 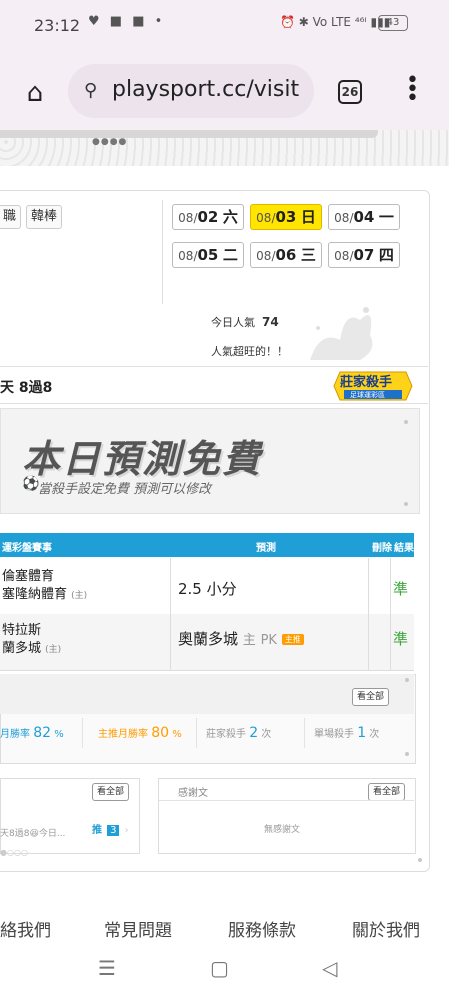 I want to click on date-button: 08/04 一, so click(x=364, y=217).